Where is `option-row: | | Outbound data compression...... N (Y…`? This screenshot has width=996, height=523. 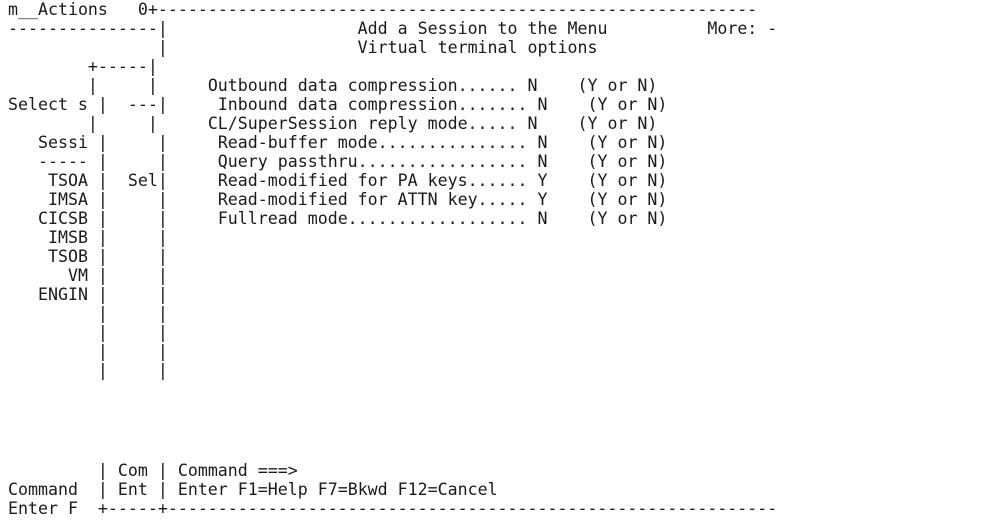 option-row: | | Outbound data compression...... N (Y… is located at coordinates (333, 85).